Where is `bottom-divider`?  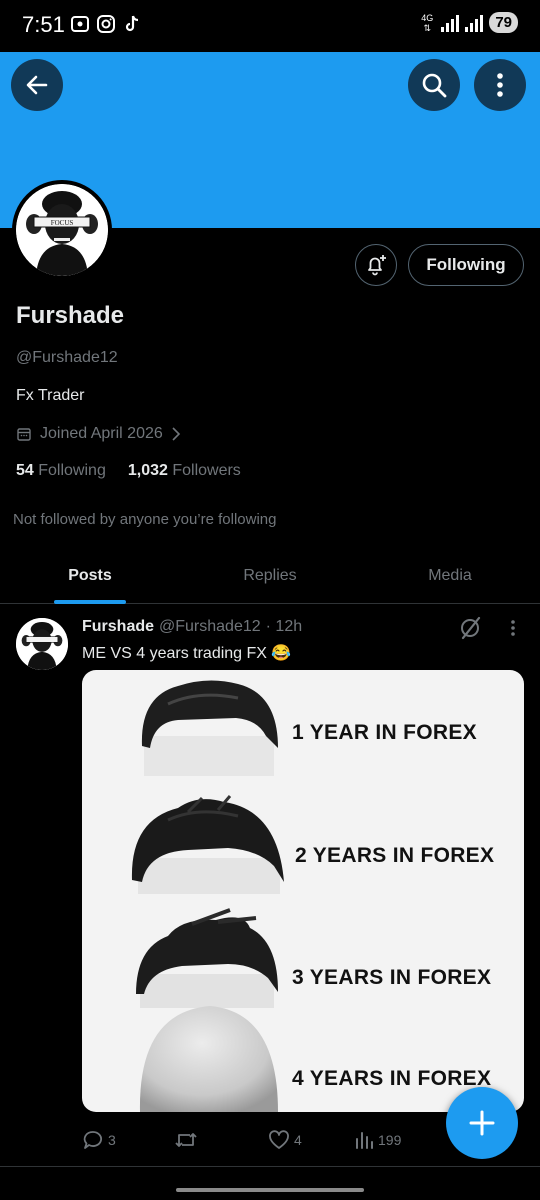 bottom-divider is located at coordinates (270, 1166).